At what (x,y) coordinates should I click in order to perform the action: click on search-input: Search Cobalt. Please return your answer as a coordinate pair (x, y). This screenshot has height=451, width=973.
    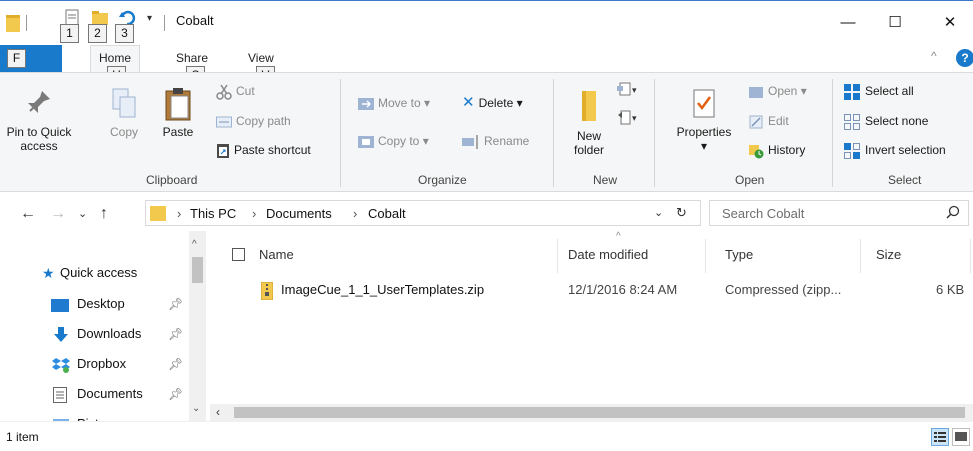
    Looking at the image, I should click on (839, 213).